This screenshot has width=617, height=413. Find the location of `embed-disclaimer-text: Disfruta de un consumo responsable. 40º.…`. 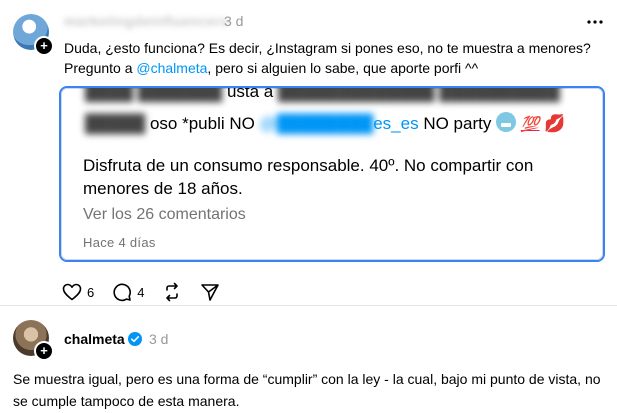

embed-disclaimer-text: Disfruta de un consumo responsable. 40º.… is located at coordinates (308, 177).